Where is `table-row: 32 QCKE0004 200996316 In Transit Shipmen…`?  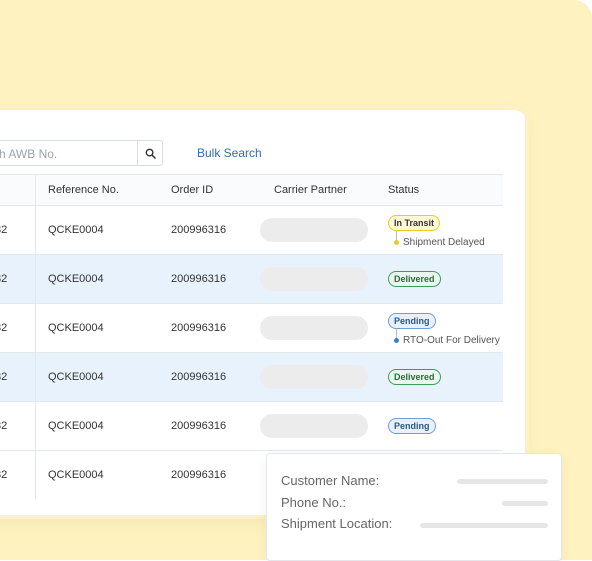
table-row: 32 QCKE0004 200996316 In Transit Shipmen… is located at coordinates (251, 230).